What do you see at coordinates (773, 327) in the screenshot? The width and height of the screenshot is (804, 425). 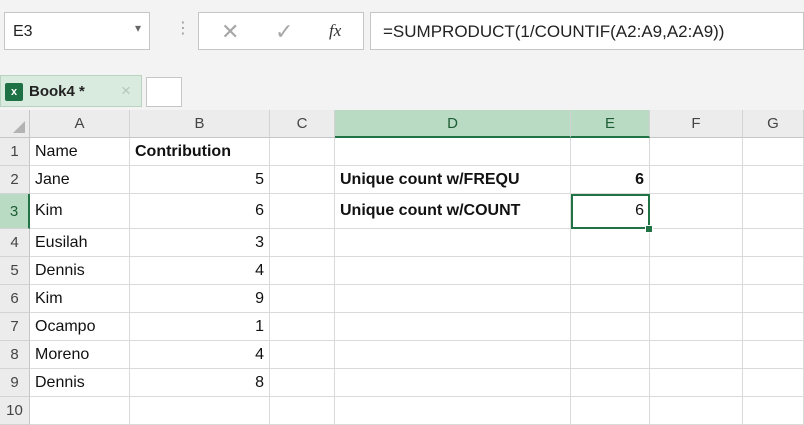 I see `cell-g7` at bounding box center [773, 327].